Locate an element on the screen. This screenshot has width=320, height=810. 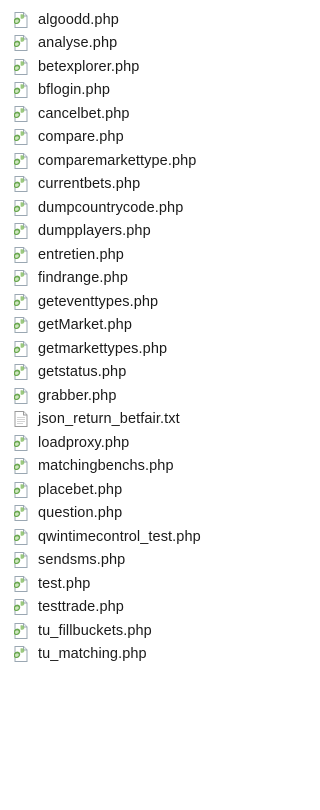
file-item: geteventtypes.php is located at coordinates (140, 302).